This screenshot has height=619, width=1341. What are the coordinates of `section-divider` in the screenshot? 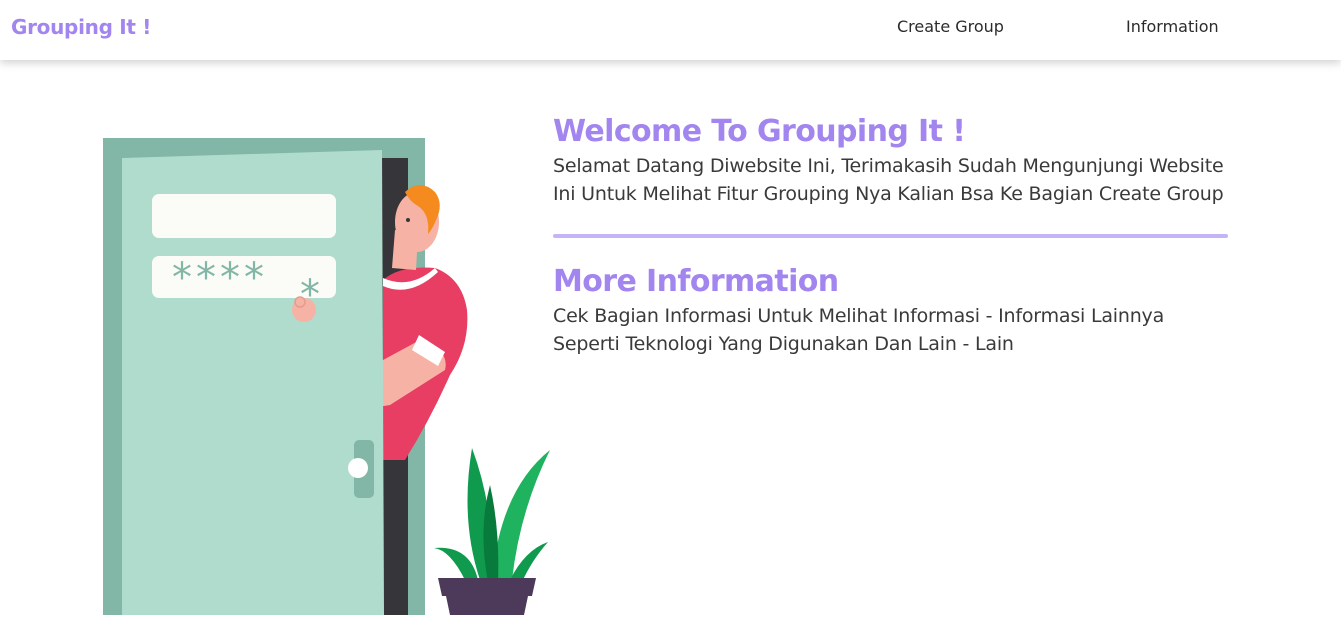 It's located at (890, 236).